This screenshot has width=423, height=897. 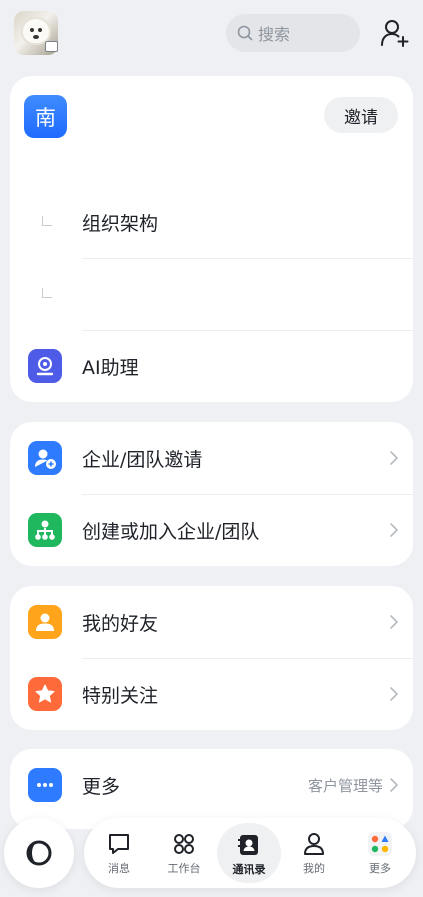 I want to click on more-dots-icon, so click(x=45, y=785).